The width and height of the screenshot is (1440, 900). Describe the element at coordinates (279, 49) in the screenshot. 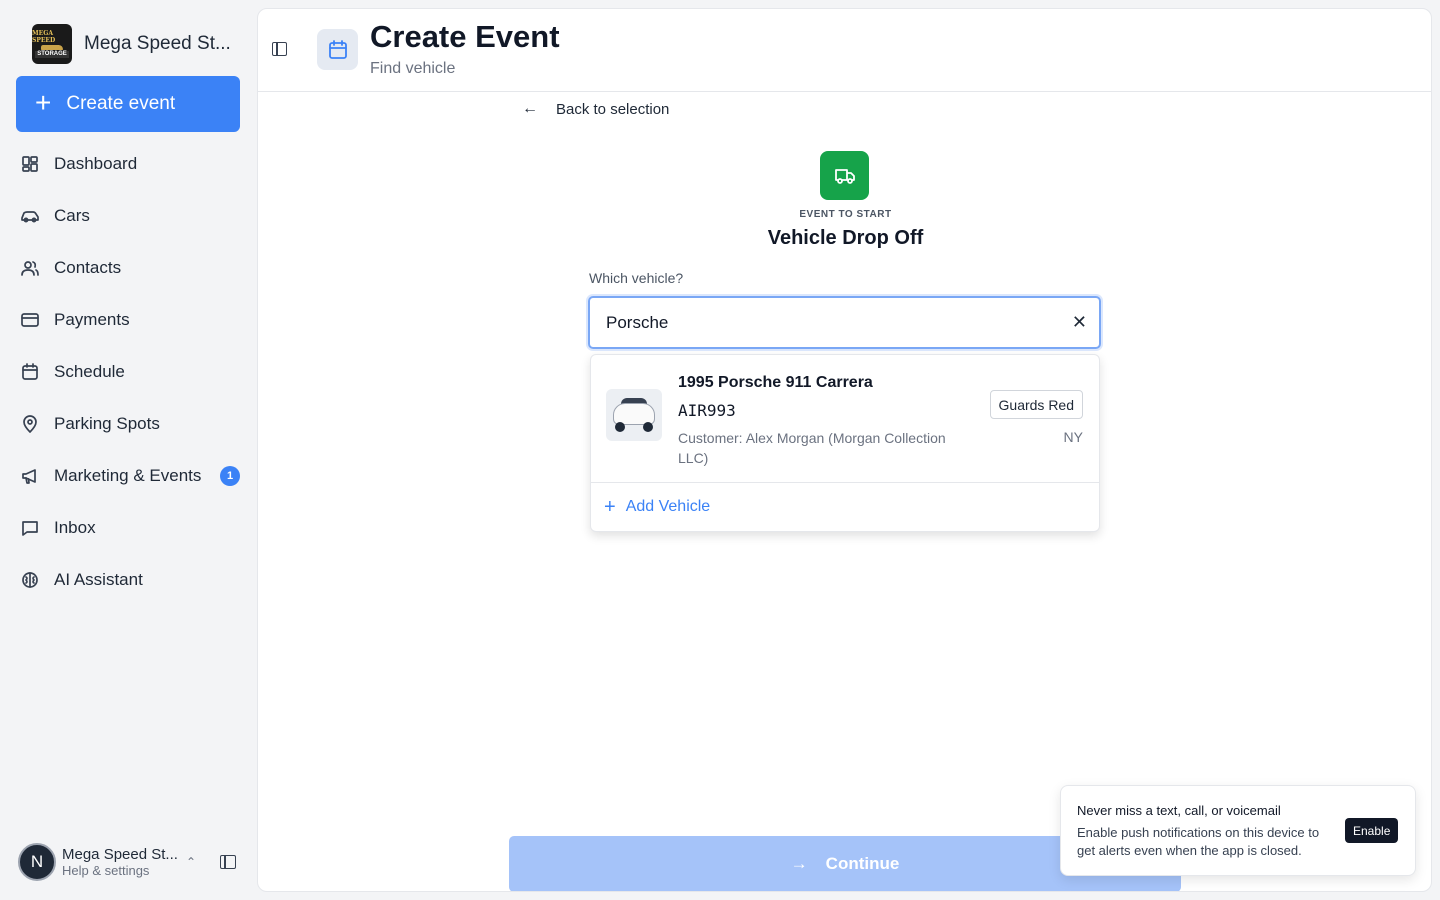

I see `panel-toggle-icon` at that location.